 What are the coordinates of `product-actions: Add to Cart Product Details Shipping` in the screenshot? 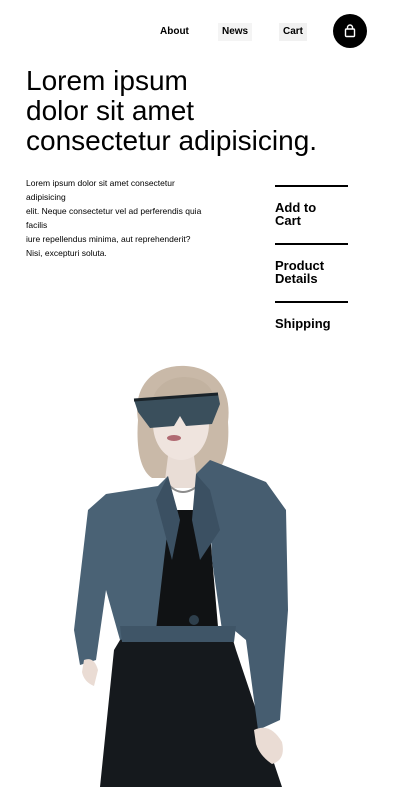 It's located at (311, 266).